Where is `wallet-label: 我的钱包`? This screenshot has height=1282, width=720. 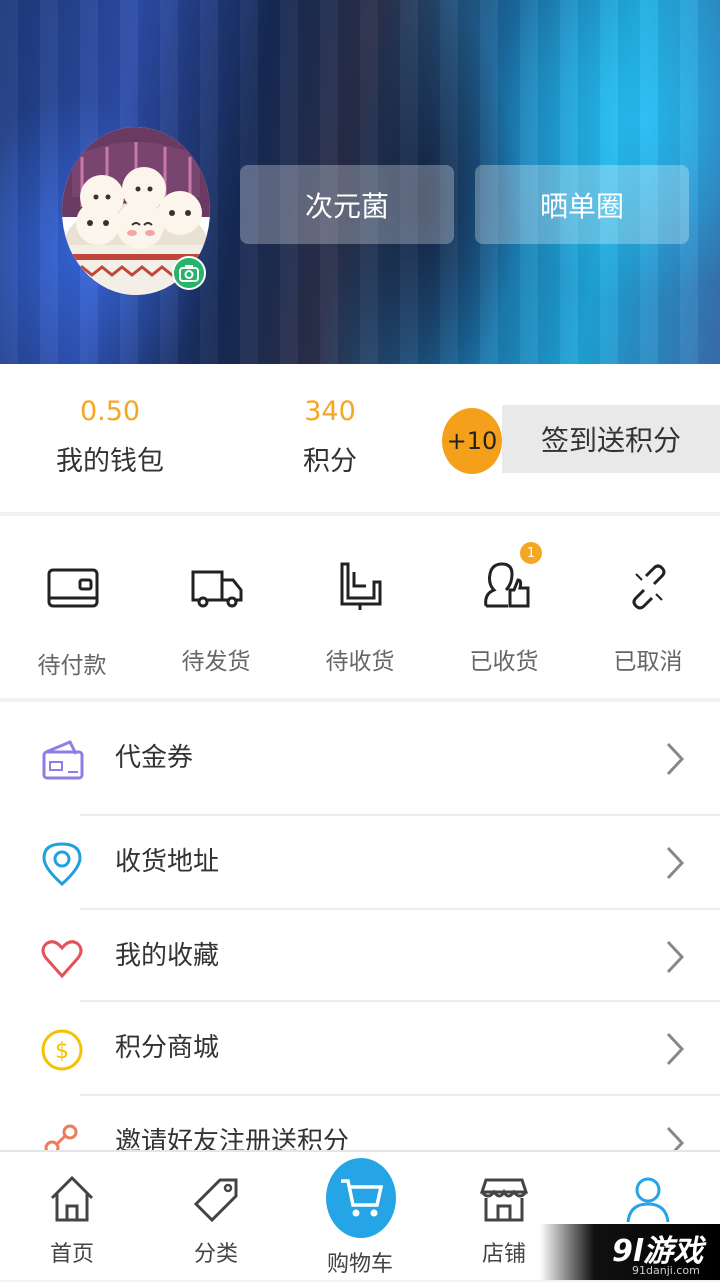 wallet-label: 我的钱包 is located at coordinates (110, 461).